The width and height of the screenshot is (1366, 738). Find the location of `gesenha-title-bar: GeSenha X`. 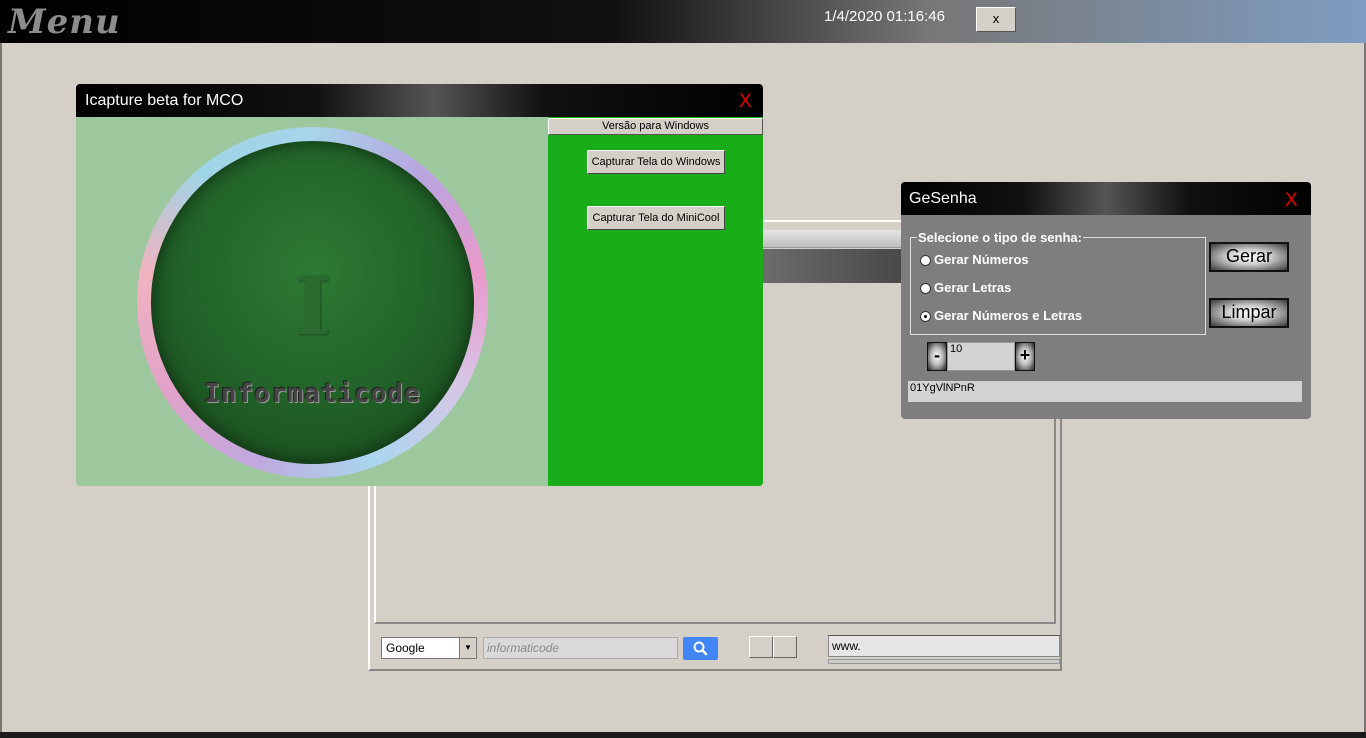

gesenha-title-bar: GeSenha X is located at coordinates (1106, 198).